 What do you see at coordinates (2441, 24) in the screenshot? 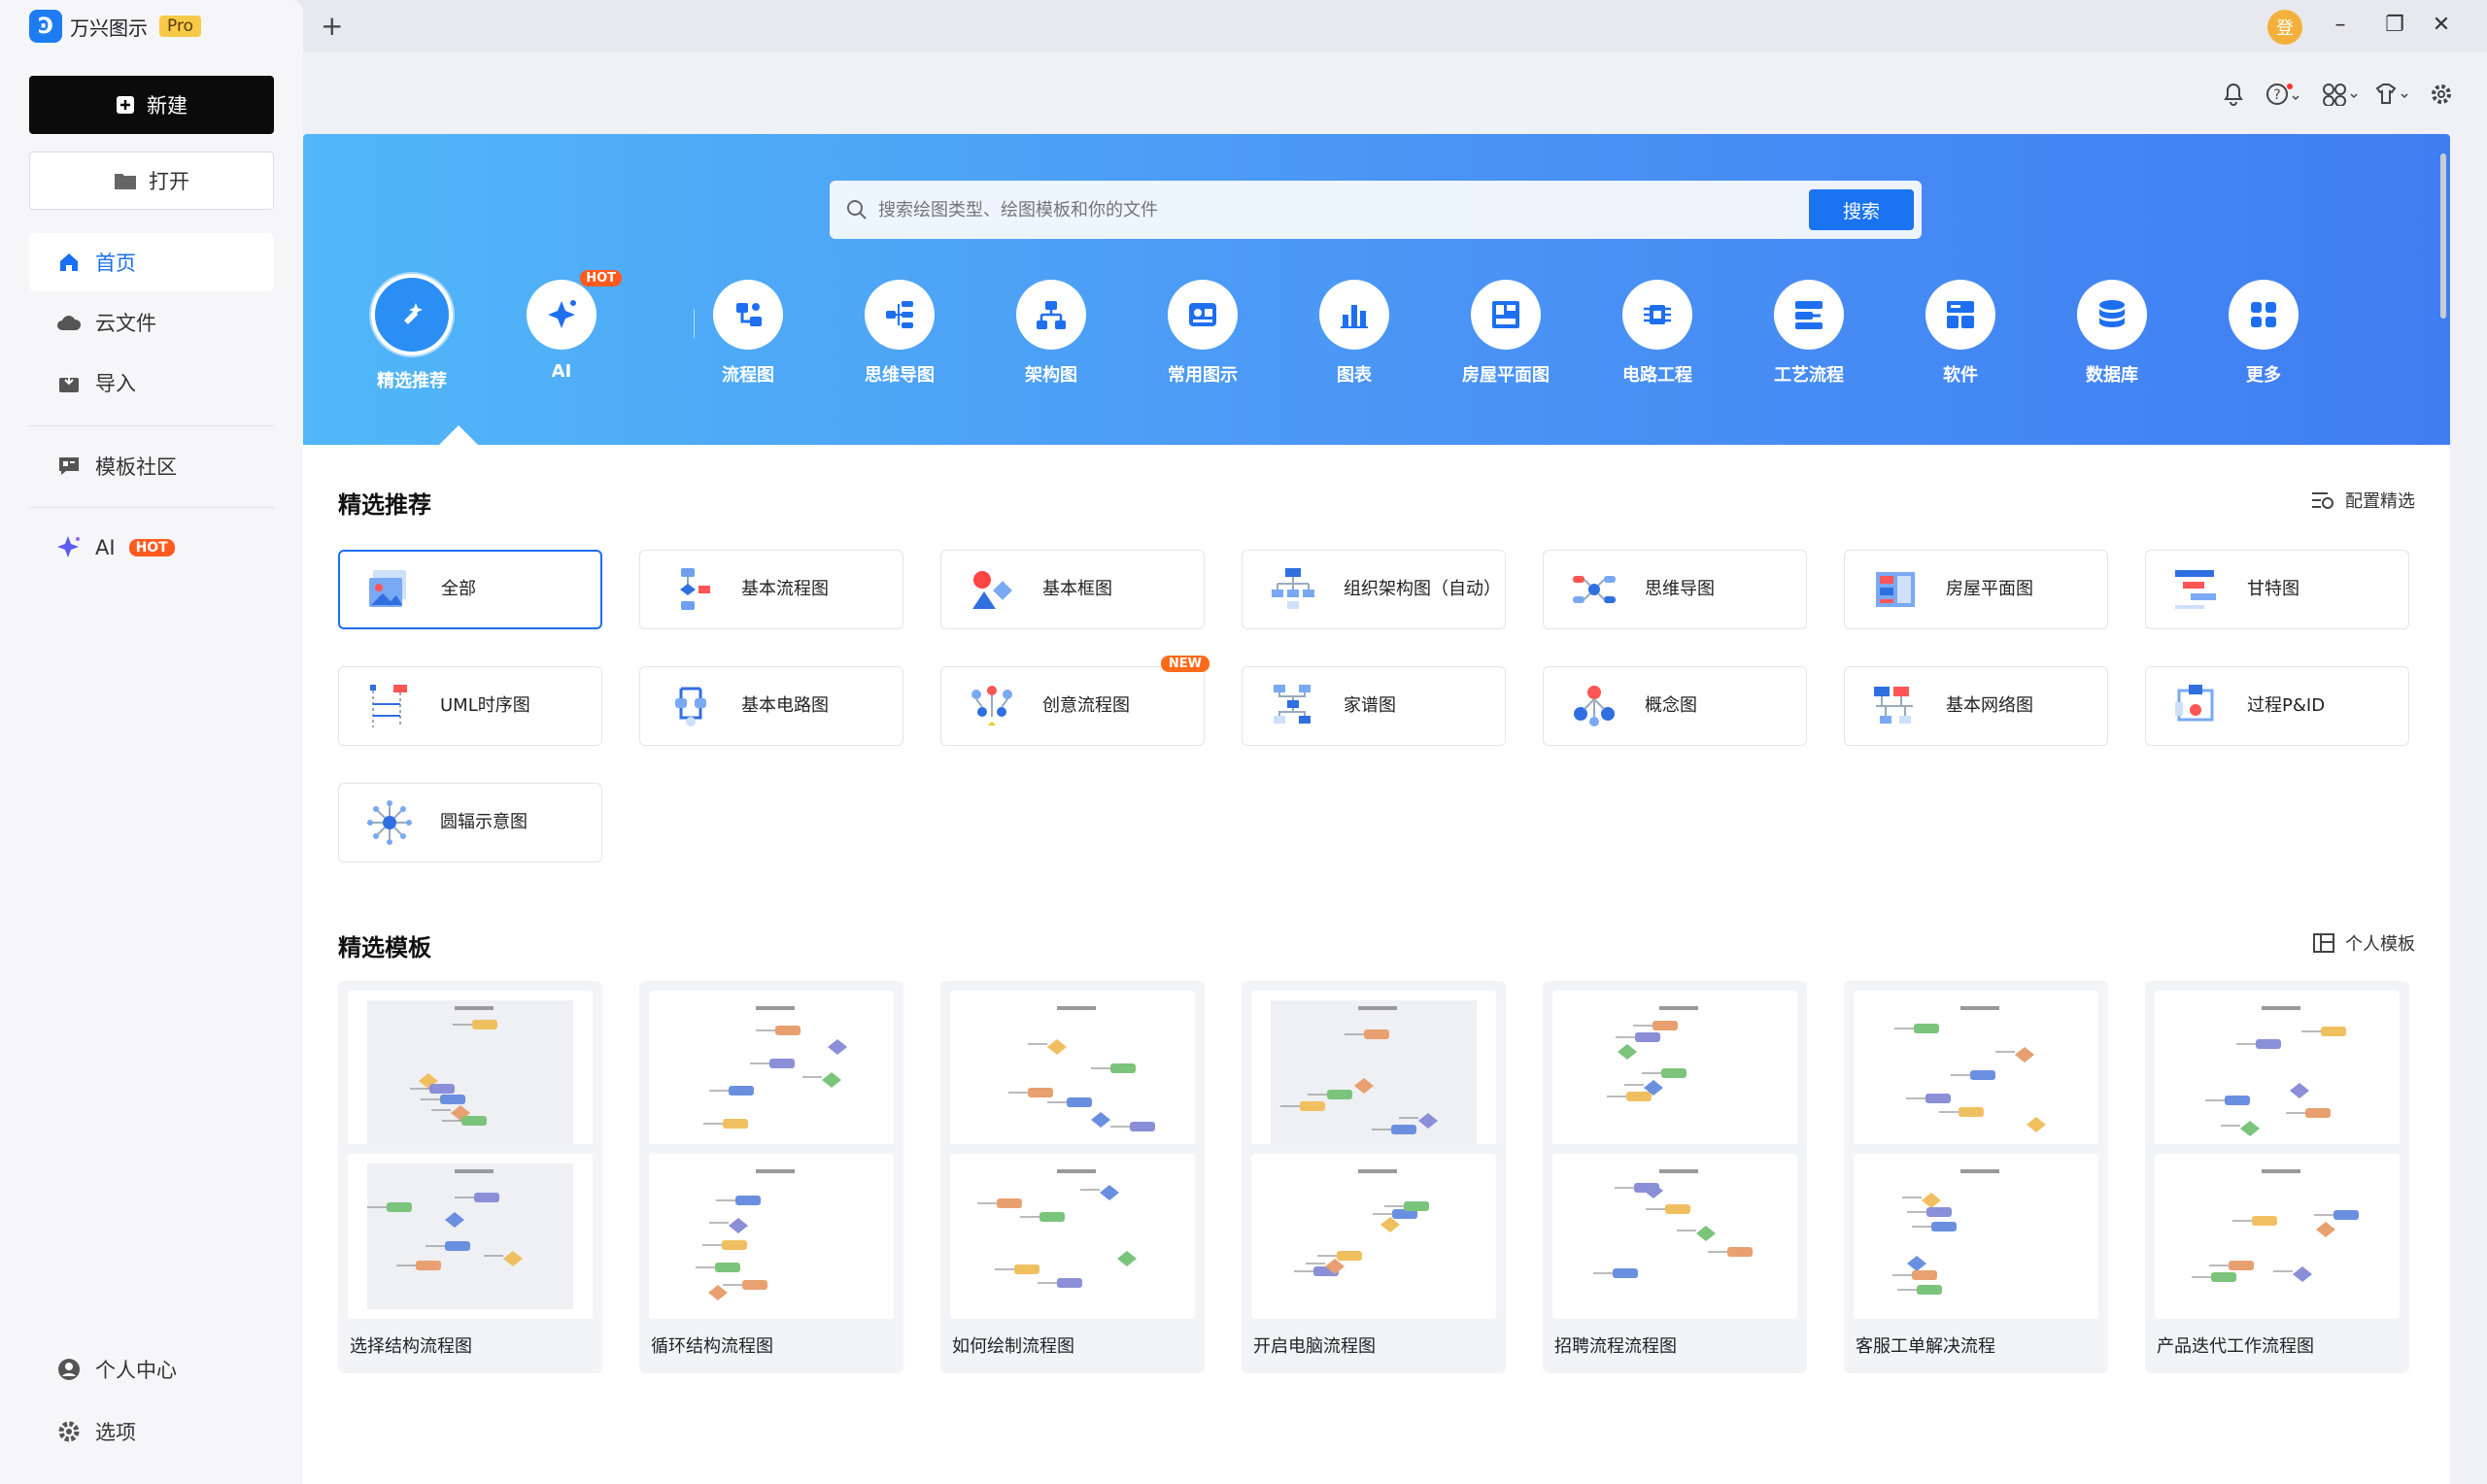
I see `close-icon: ✕` at bounding box center [2441, 24].